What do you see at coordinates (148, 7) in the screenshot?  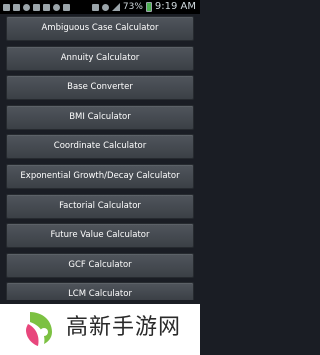 I see `battery-icon` at bounding box center [148, 7].